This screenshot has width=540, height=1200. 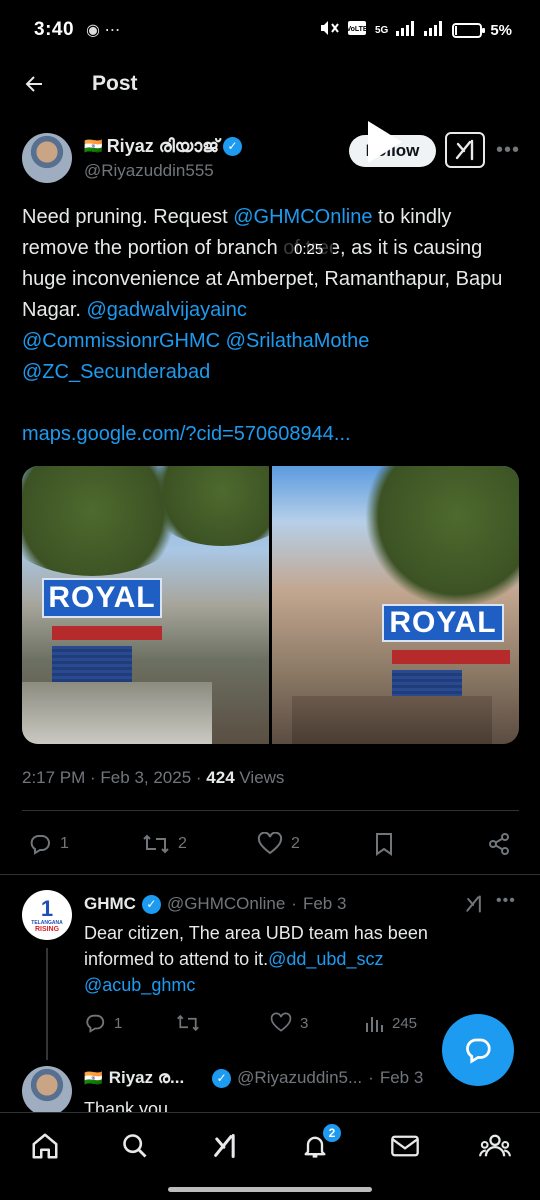 I want to click on reply-author-avatar, so click(x=47, y=1089).